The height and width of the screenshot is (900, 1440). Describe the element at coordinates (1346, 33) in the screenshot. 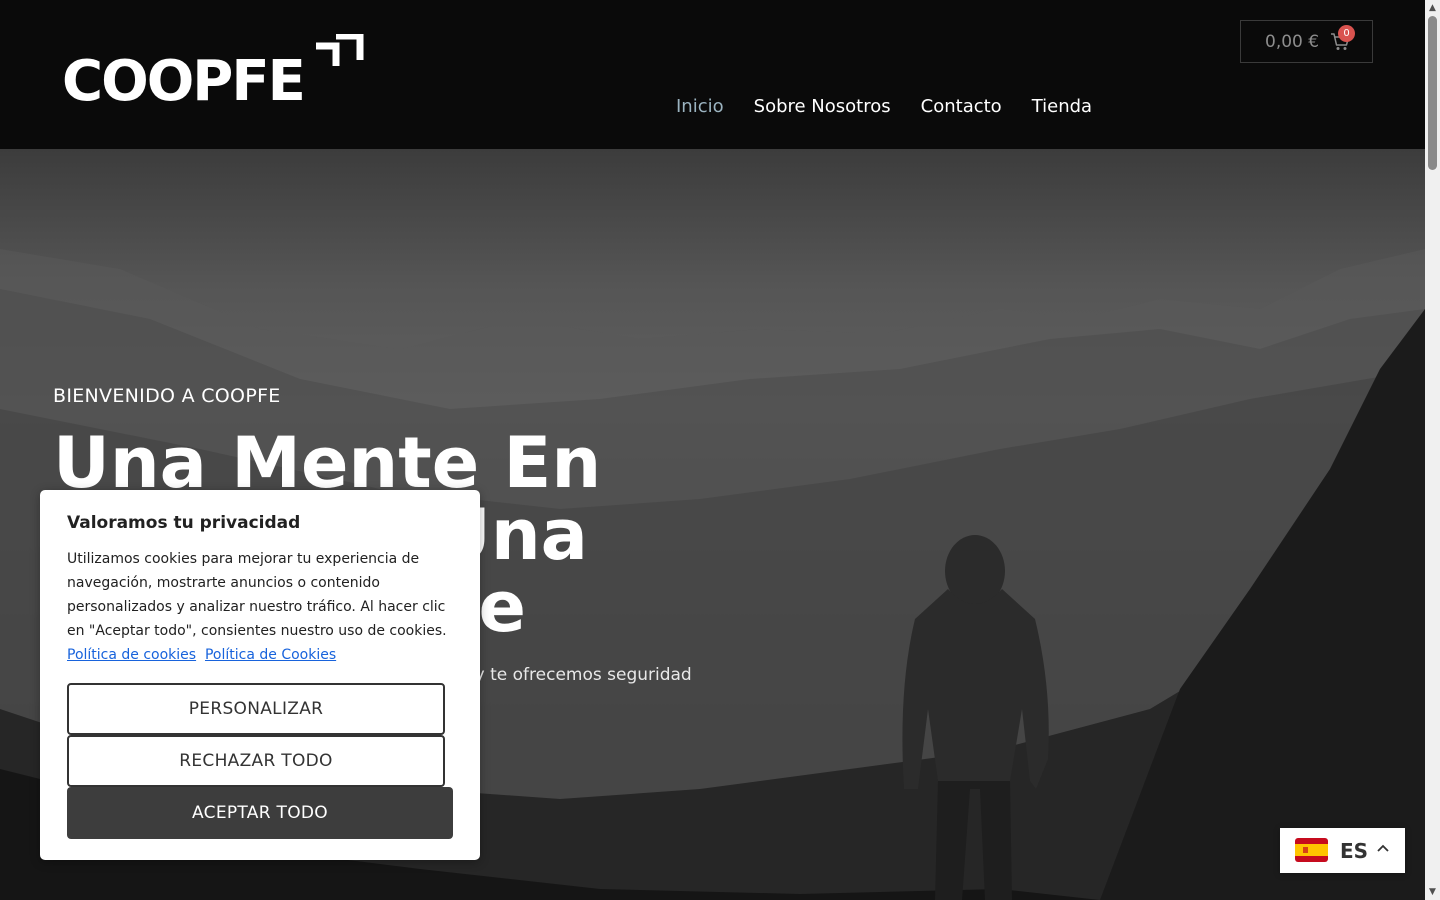

I see `cart-count-badge: 0` at that location.